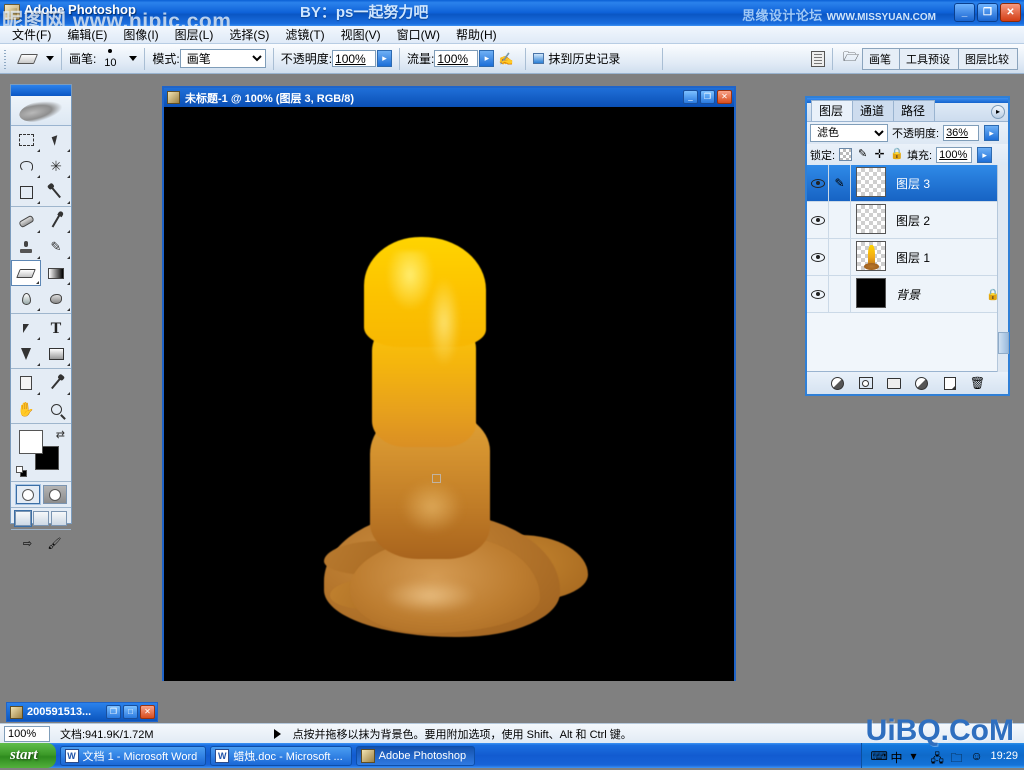  Describe the element at coordinates (26, 247) in the screenshot. I see `clone-stamp-tool-button` at that location.